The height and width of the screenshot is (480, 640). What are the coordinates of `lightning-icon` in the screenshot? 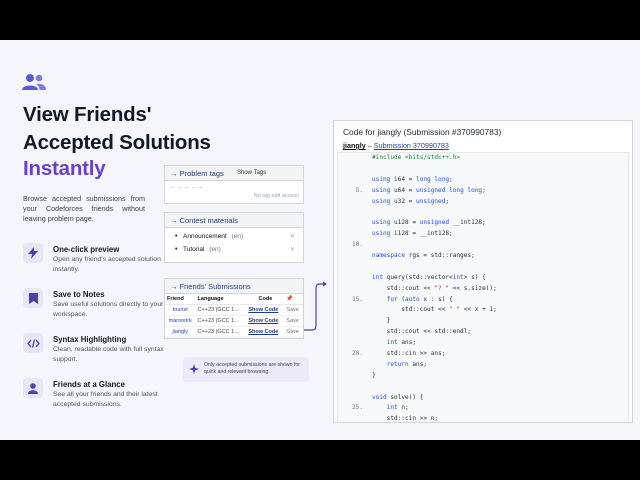 It's located at (33, 253).